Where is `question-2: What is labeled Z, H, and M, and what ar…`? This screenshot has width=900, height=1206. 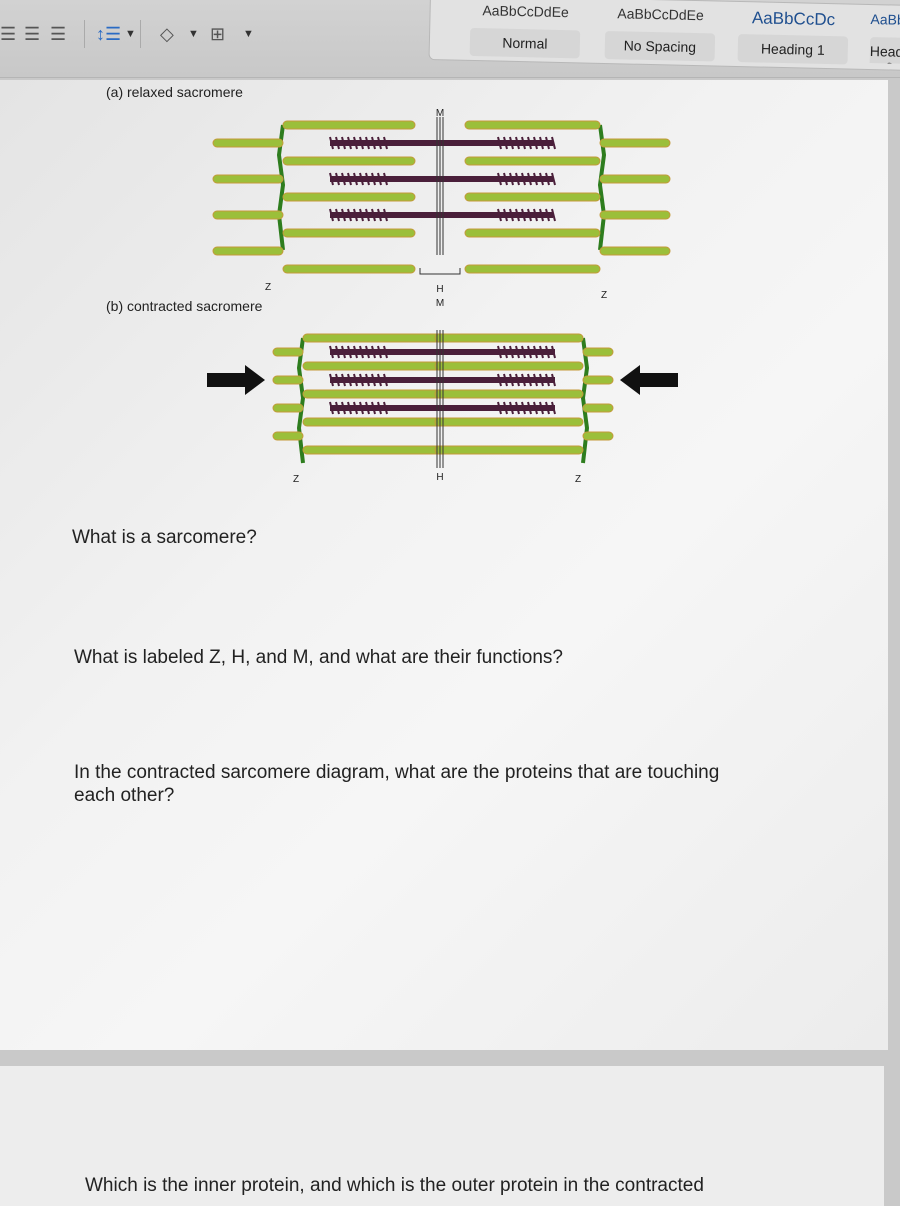
question-2: What is labeled Z, H, and M, and what ar… is located at coordinates (318, 657).